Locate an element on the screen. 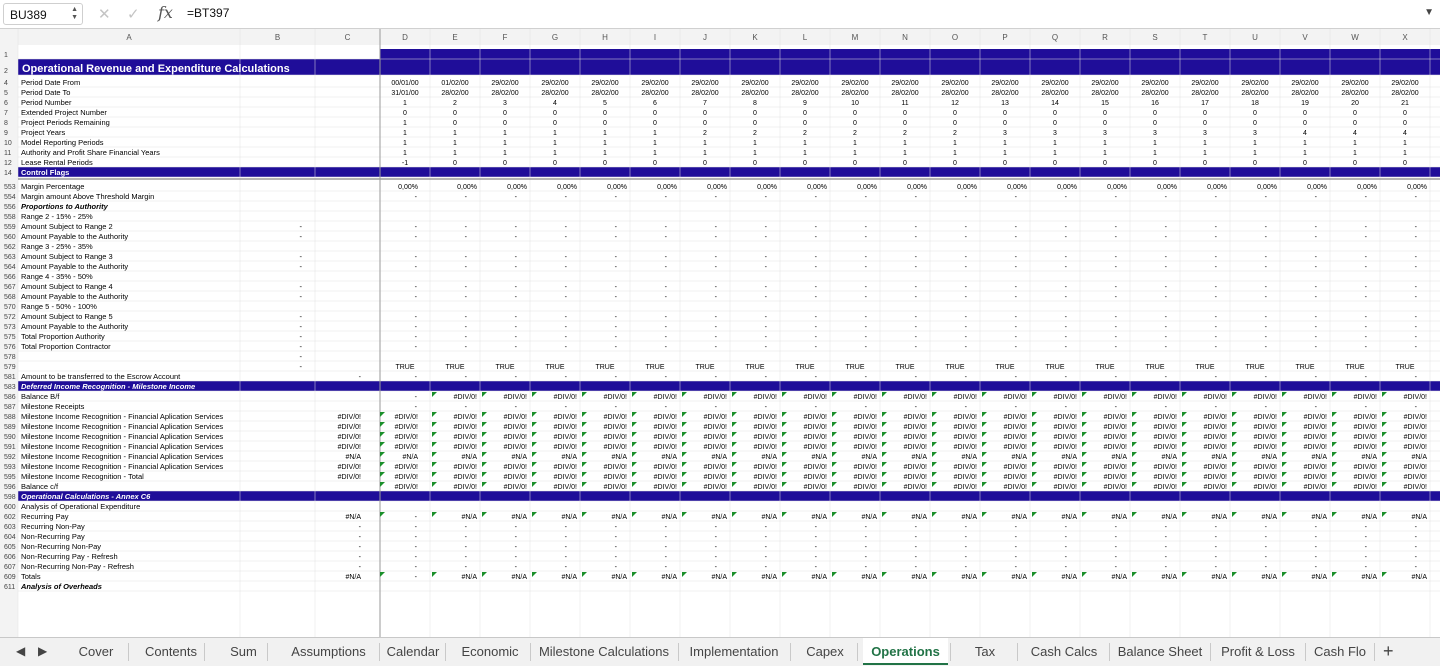 This screenshot has height=666, width=1440. column-header-u: U is located at coordinates (1255, 37).